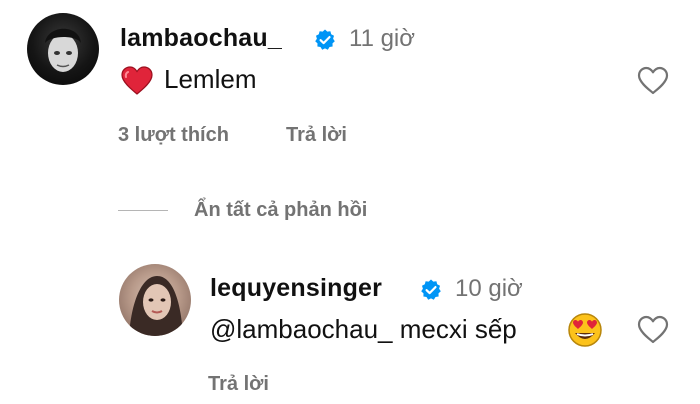 The image size is (700, 404). I want to click on reply-reply-button: Trả lời, so click(238, 384).